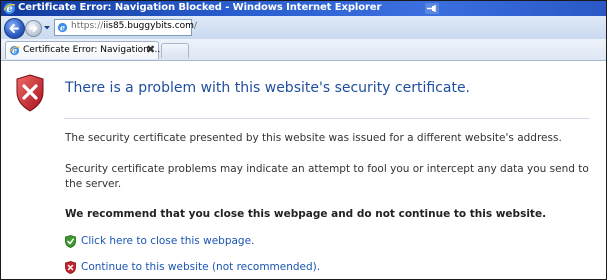 The image size is (607, 280). Describe the element at coordinates (87, 26) in the screenshot. I see `url-prefix: https://` at that location.